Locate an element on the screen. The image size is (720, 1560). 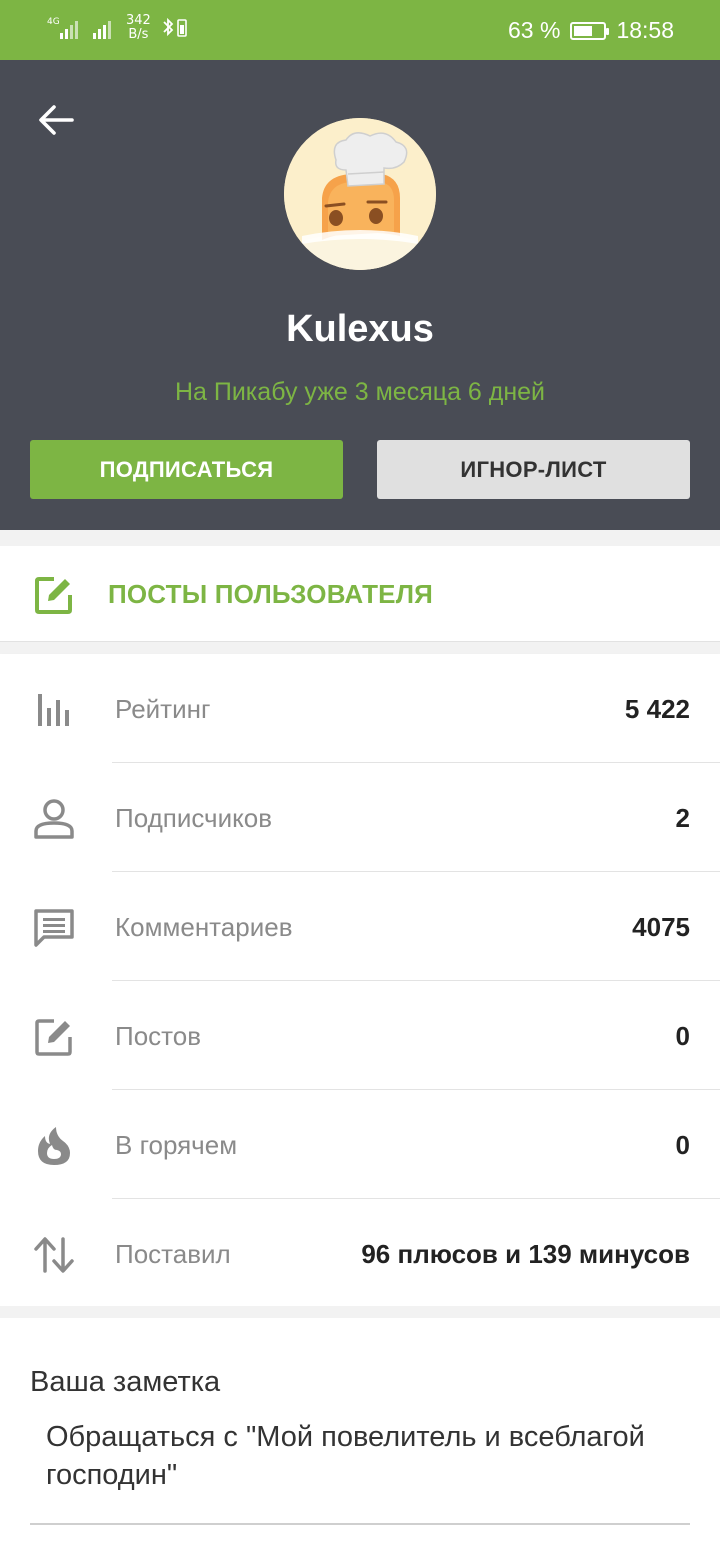
stat-value: 4075 is located at coordinates (661, 927).